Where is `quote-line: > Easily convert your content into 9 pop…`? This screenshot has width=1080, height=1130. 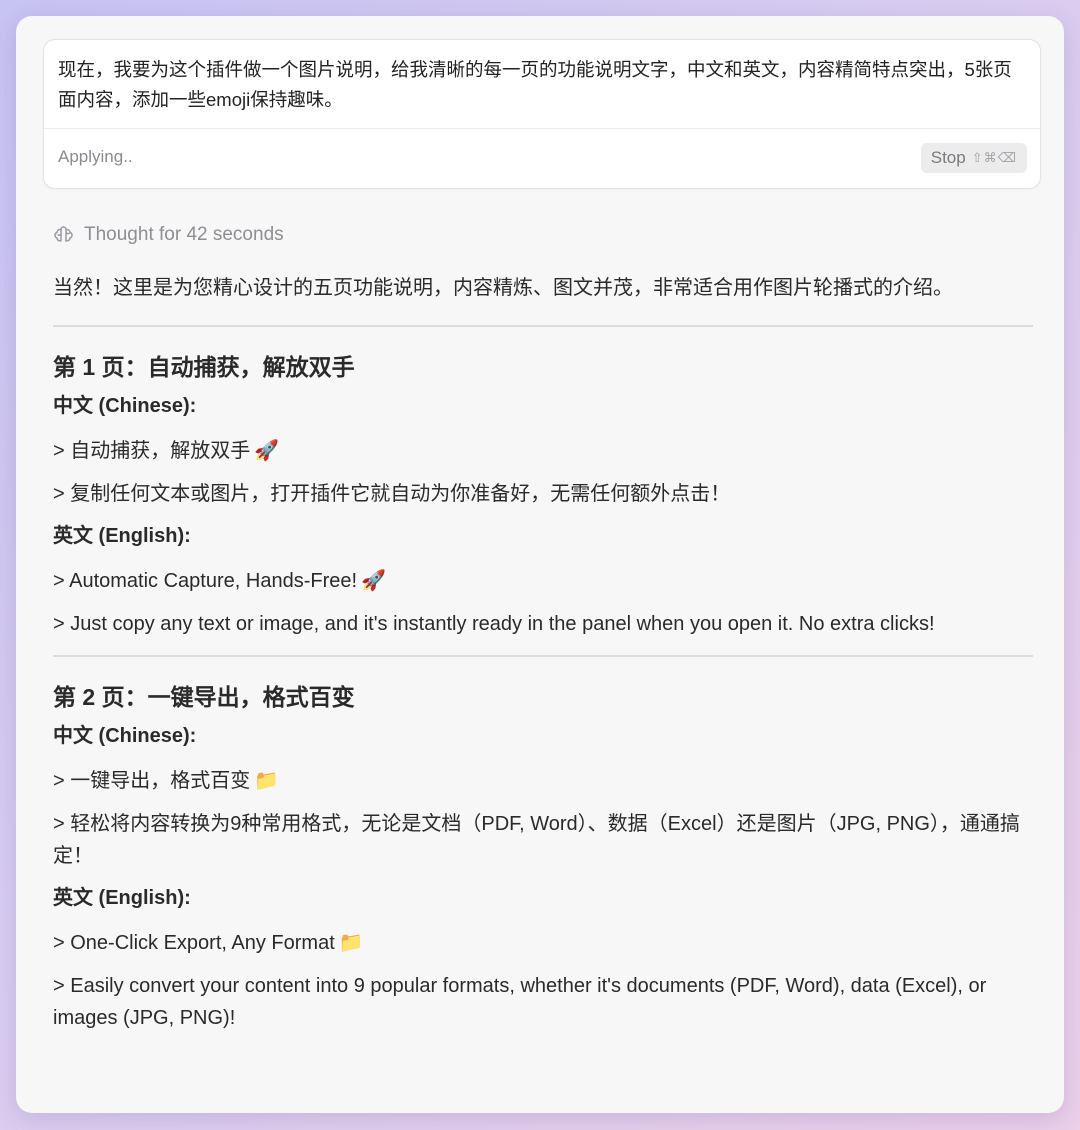
quote-line: > Easily convert your content into 9 pop… is located at coordinates (543, 1002).